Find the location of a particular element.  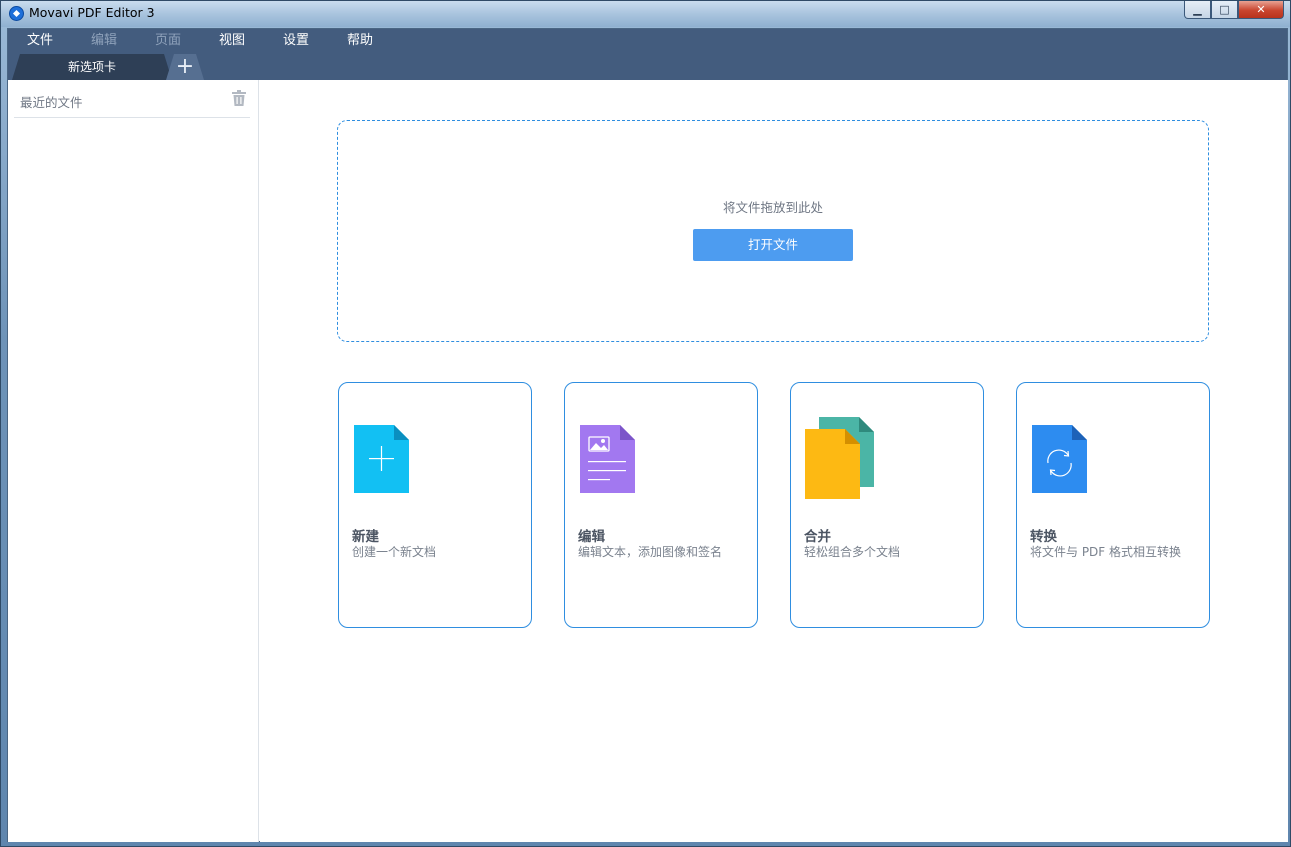

menu-file: 文件 is located at coordinates (40, 41).